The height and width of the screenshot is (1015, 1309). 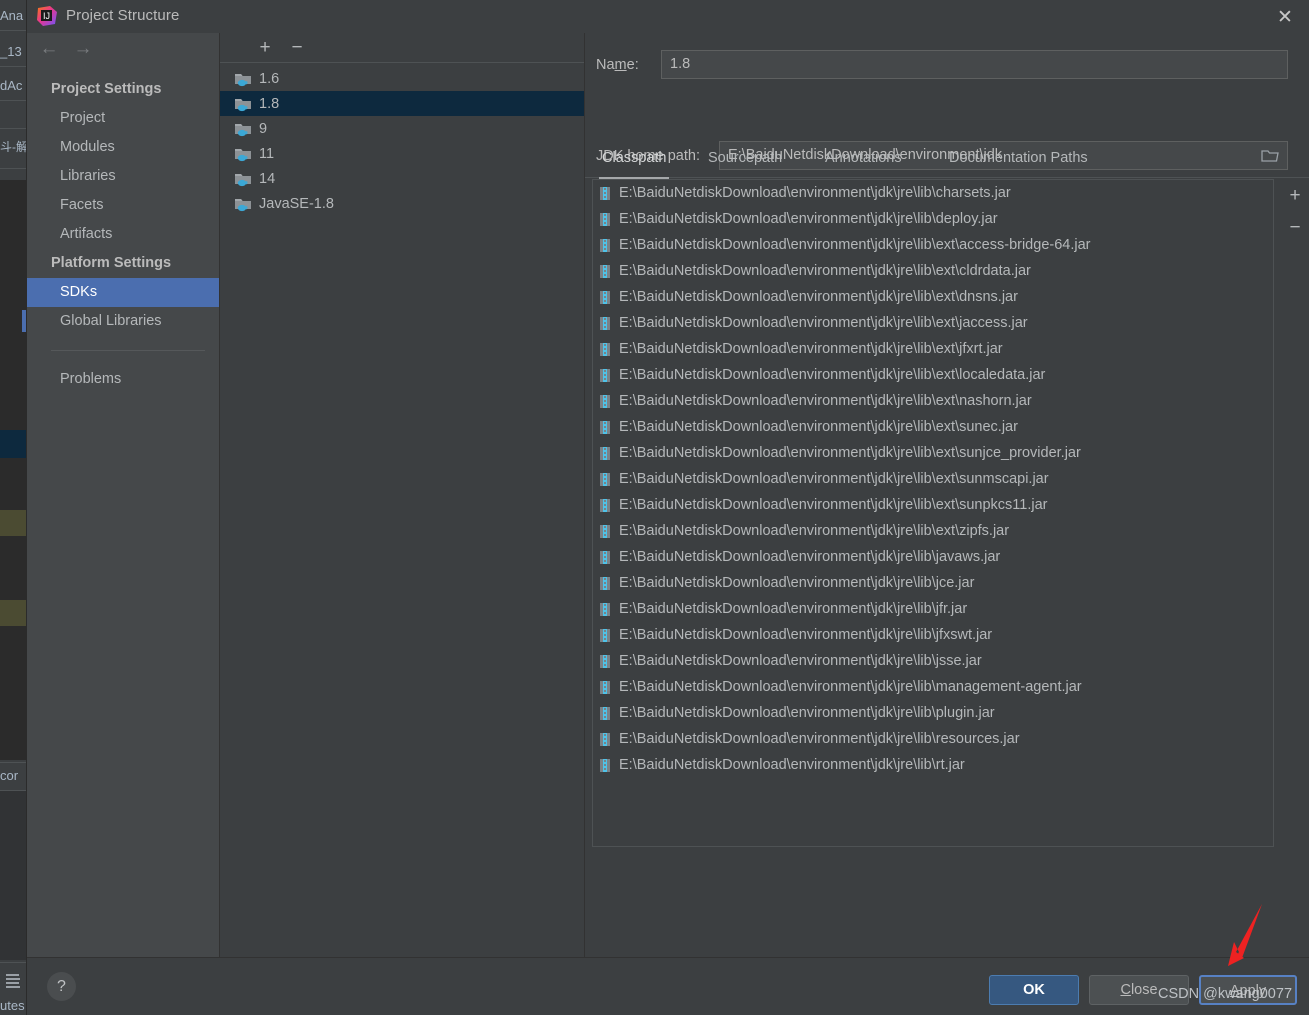 I want to click on sidebar-group-project-settings: Project Settings, so click(x=106, y=89).